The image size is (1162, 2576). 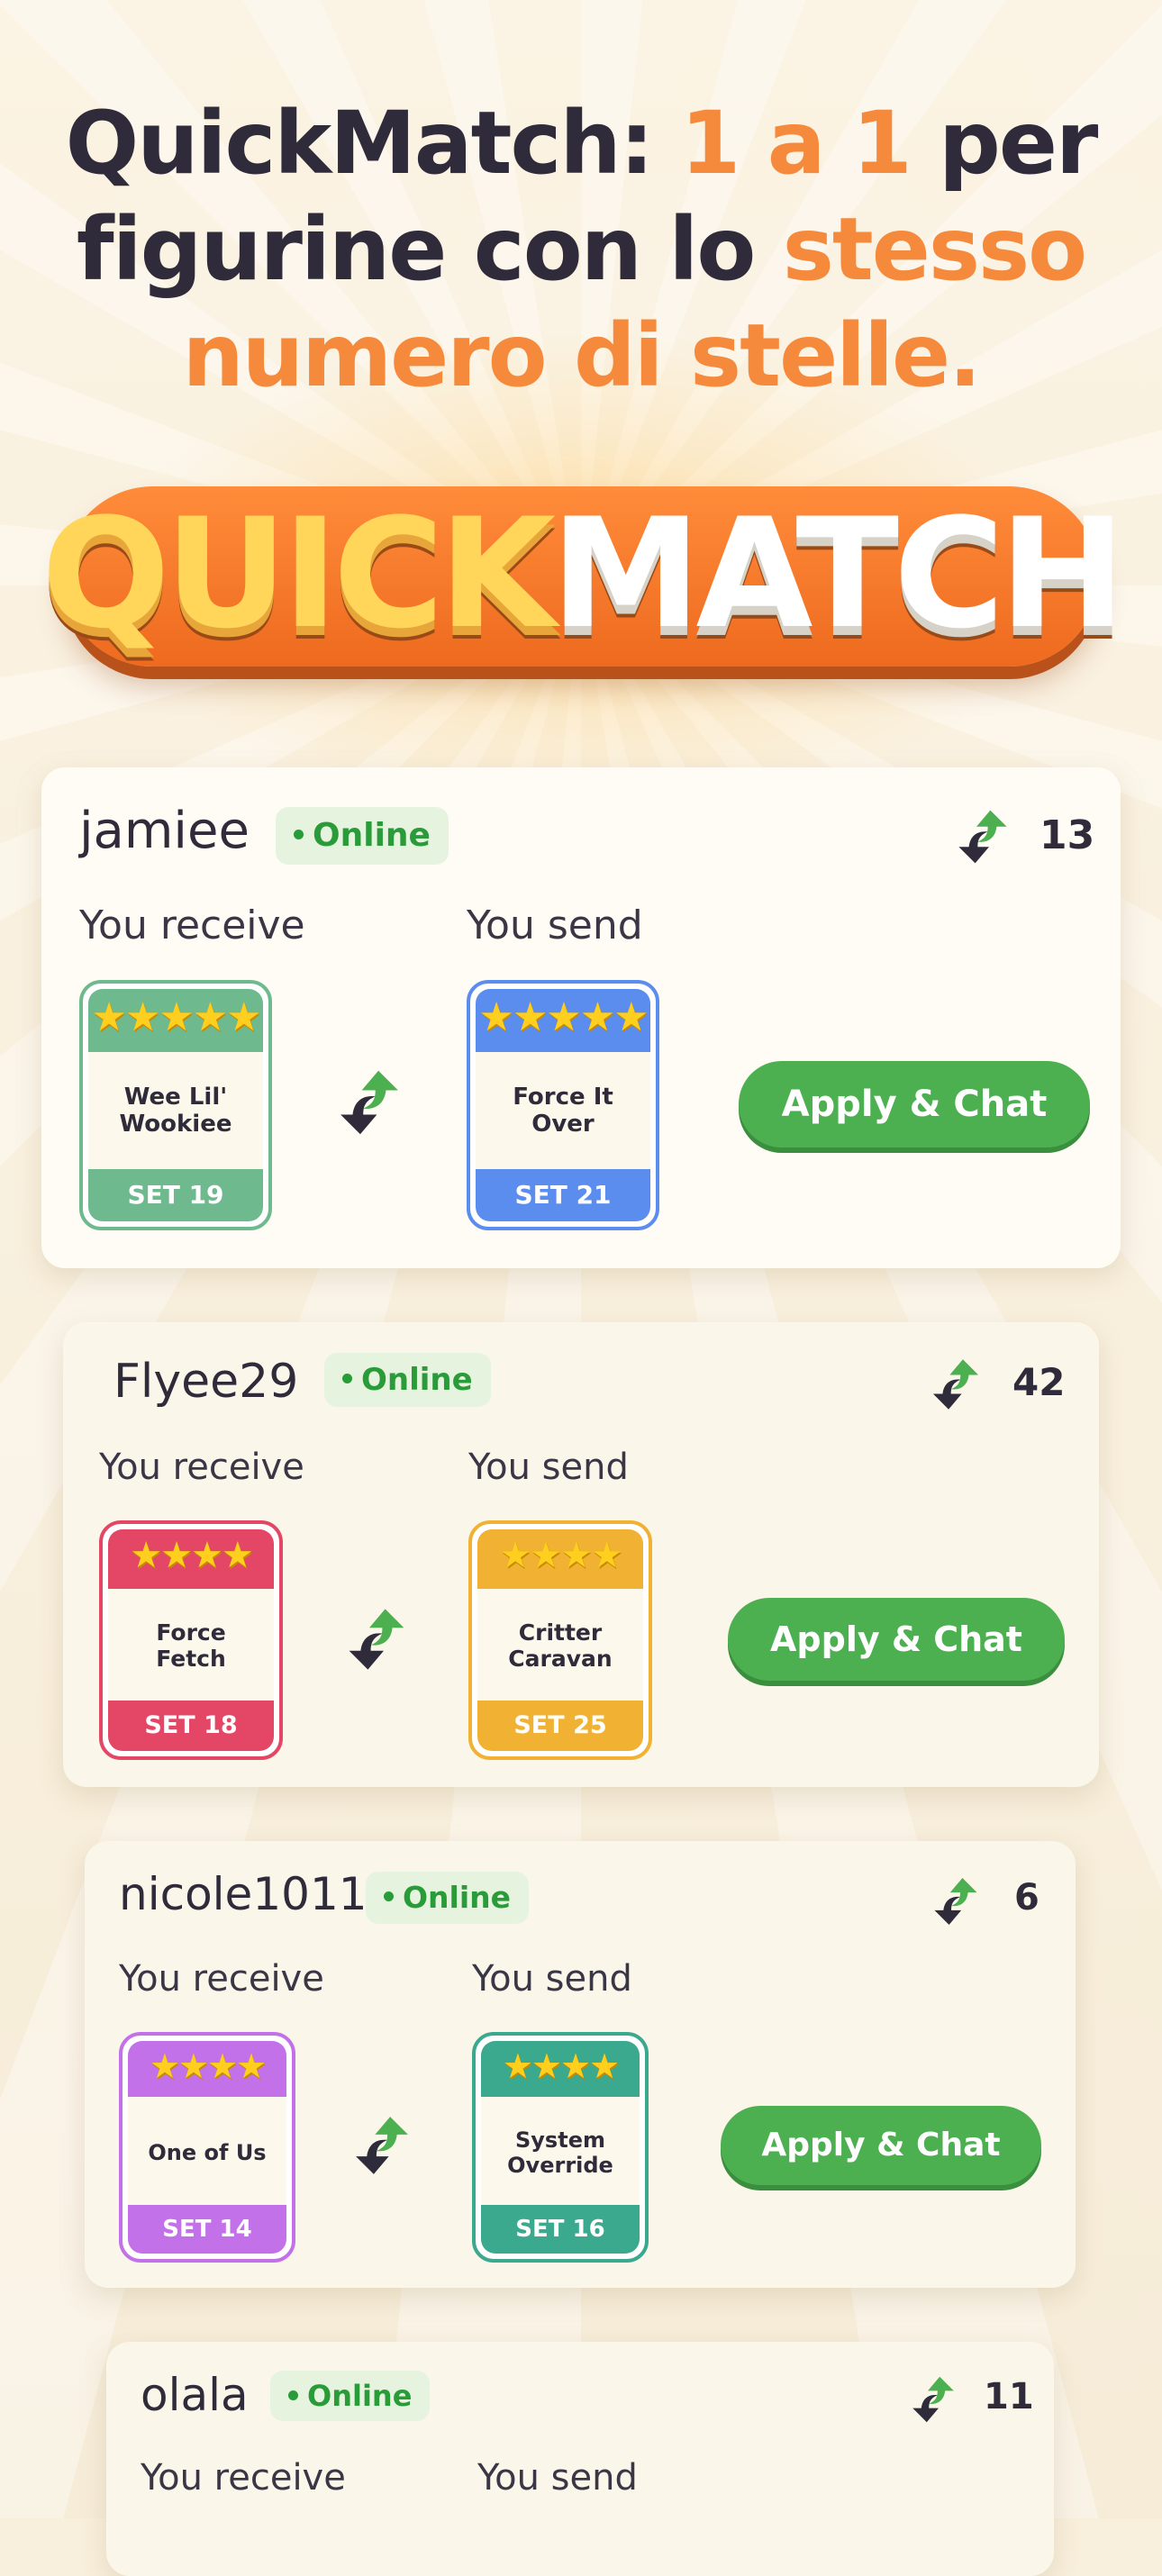 I want to click on receive-sticker: ★★★★★ Wee Lil' Wookiee SET 19, so click(x=176, y=1105).